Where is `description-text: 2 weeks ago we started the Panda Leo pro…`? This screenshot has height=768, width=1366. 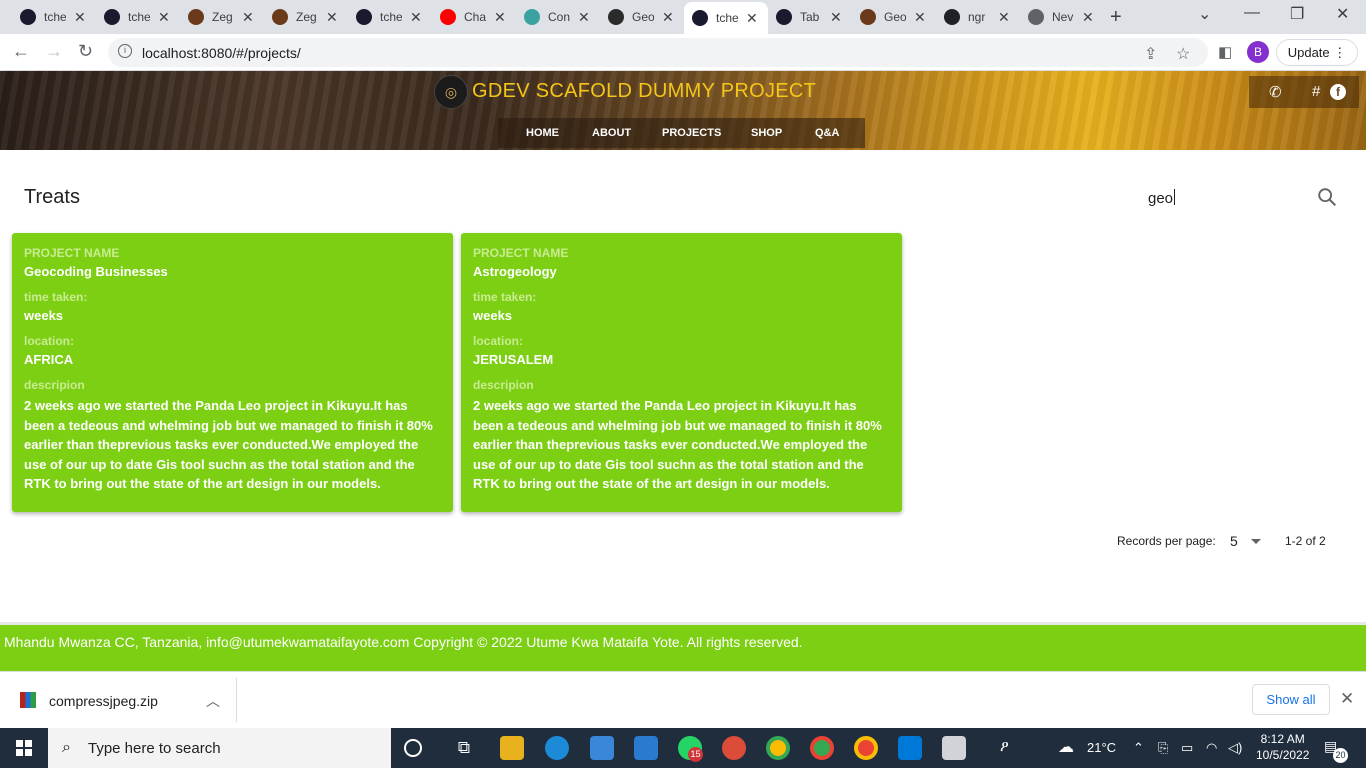
description-text: 2 weeks ago we started the Panda Leo pro… is located at coordinates (677, 444).